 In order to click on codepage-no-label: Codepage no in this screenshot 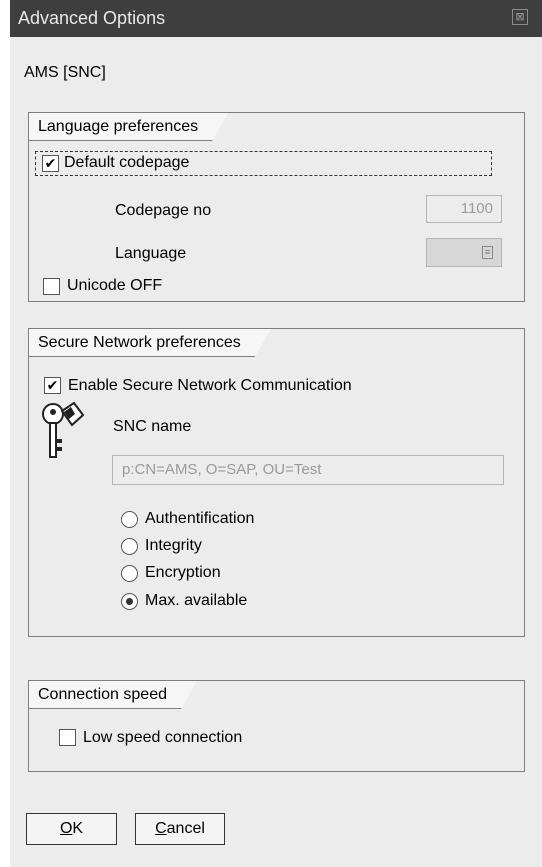, I will do `click(163, 210)`.